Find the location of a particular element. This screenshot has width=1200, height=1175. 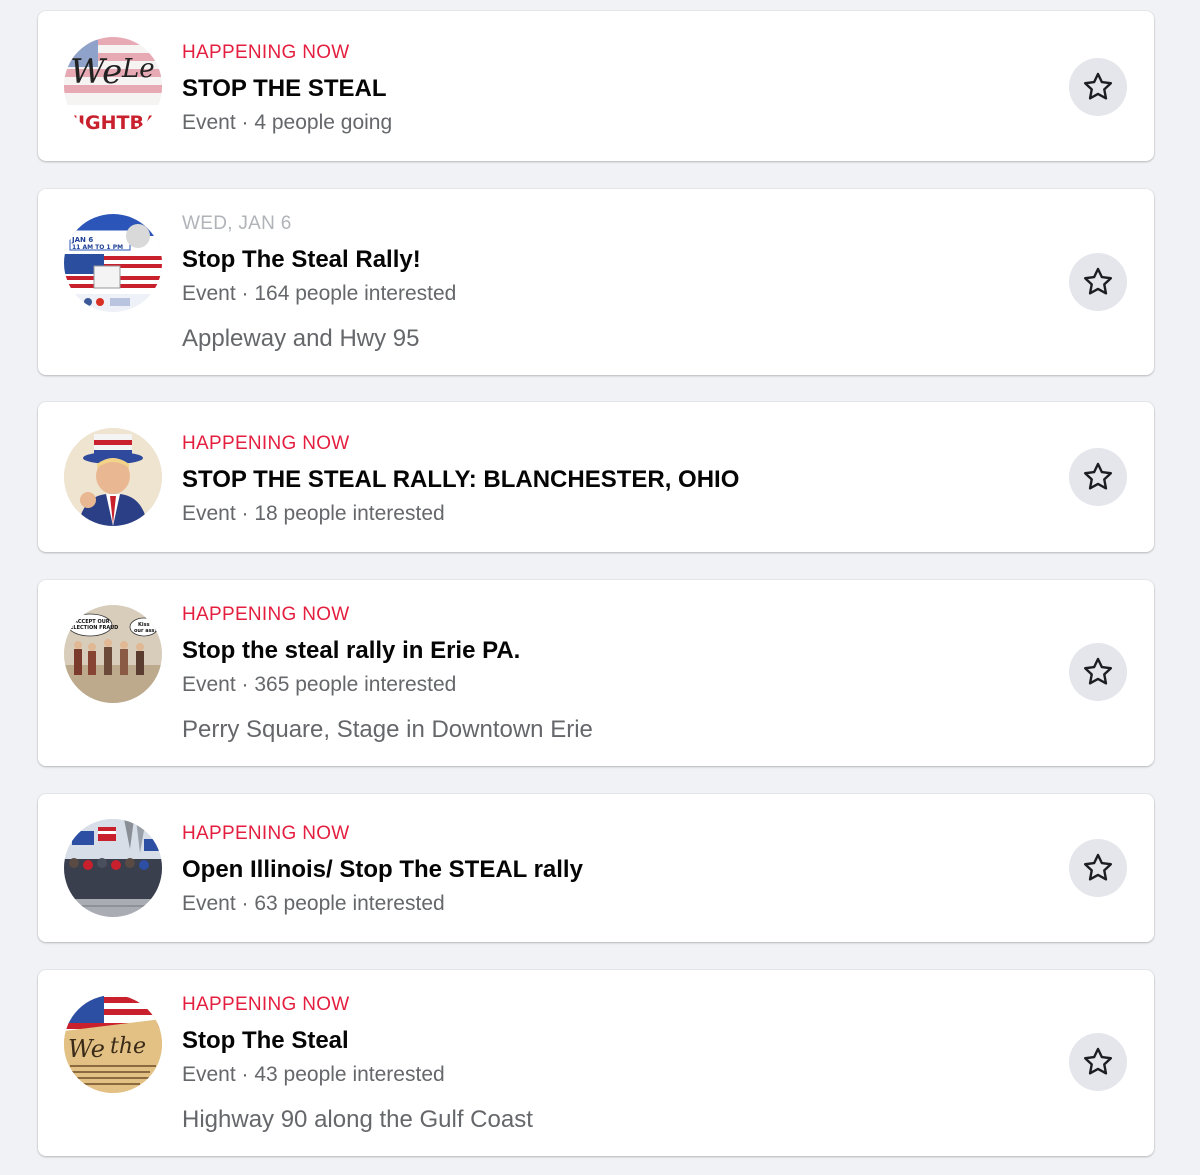

svg-text: 11 AM TO 1 PM is located at coordinates (97, 247).